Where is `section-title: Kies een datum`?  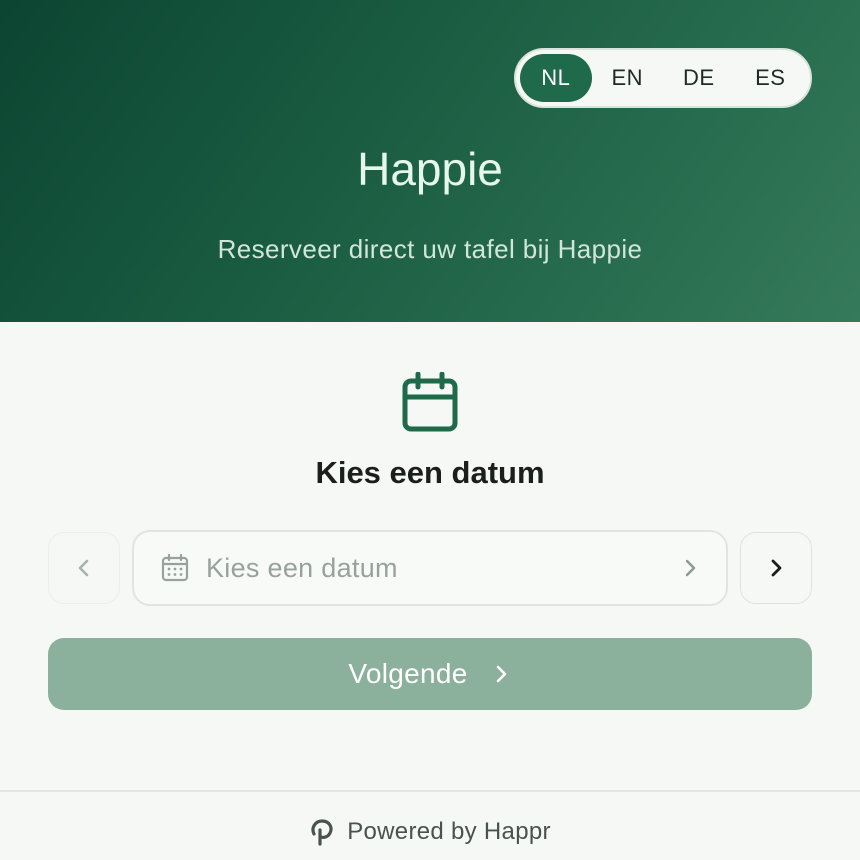 section-title: Kies een datum is located at coordinates (430, 472).